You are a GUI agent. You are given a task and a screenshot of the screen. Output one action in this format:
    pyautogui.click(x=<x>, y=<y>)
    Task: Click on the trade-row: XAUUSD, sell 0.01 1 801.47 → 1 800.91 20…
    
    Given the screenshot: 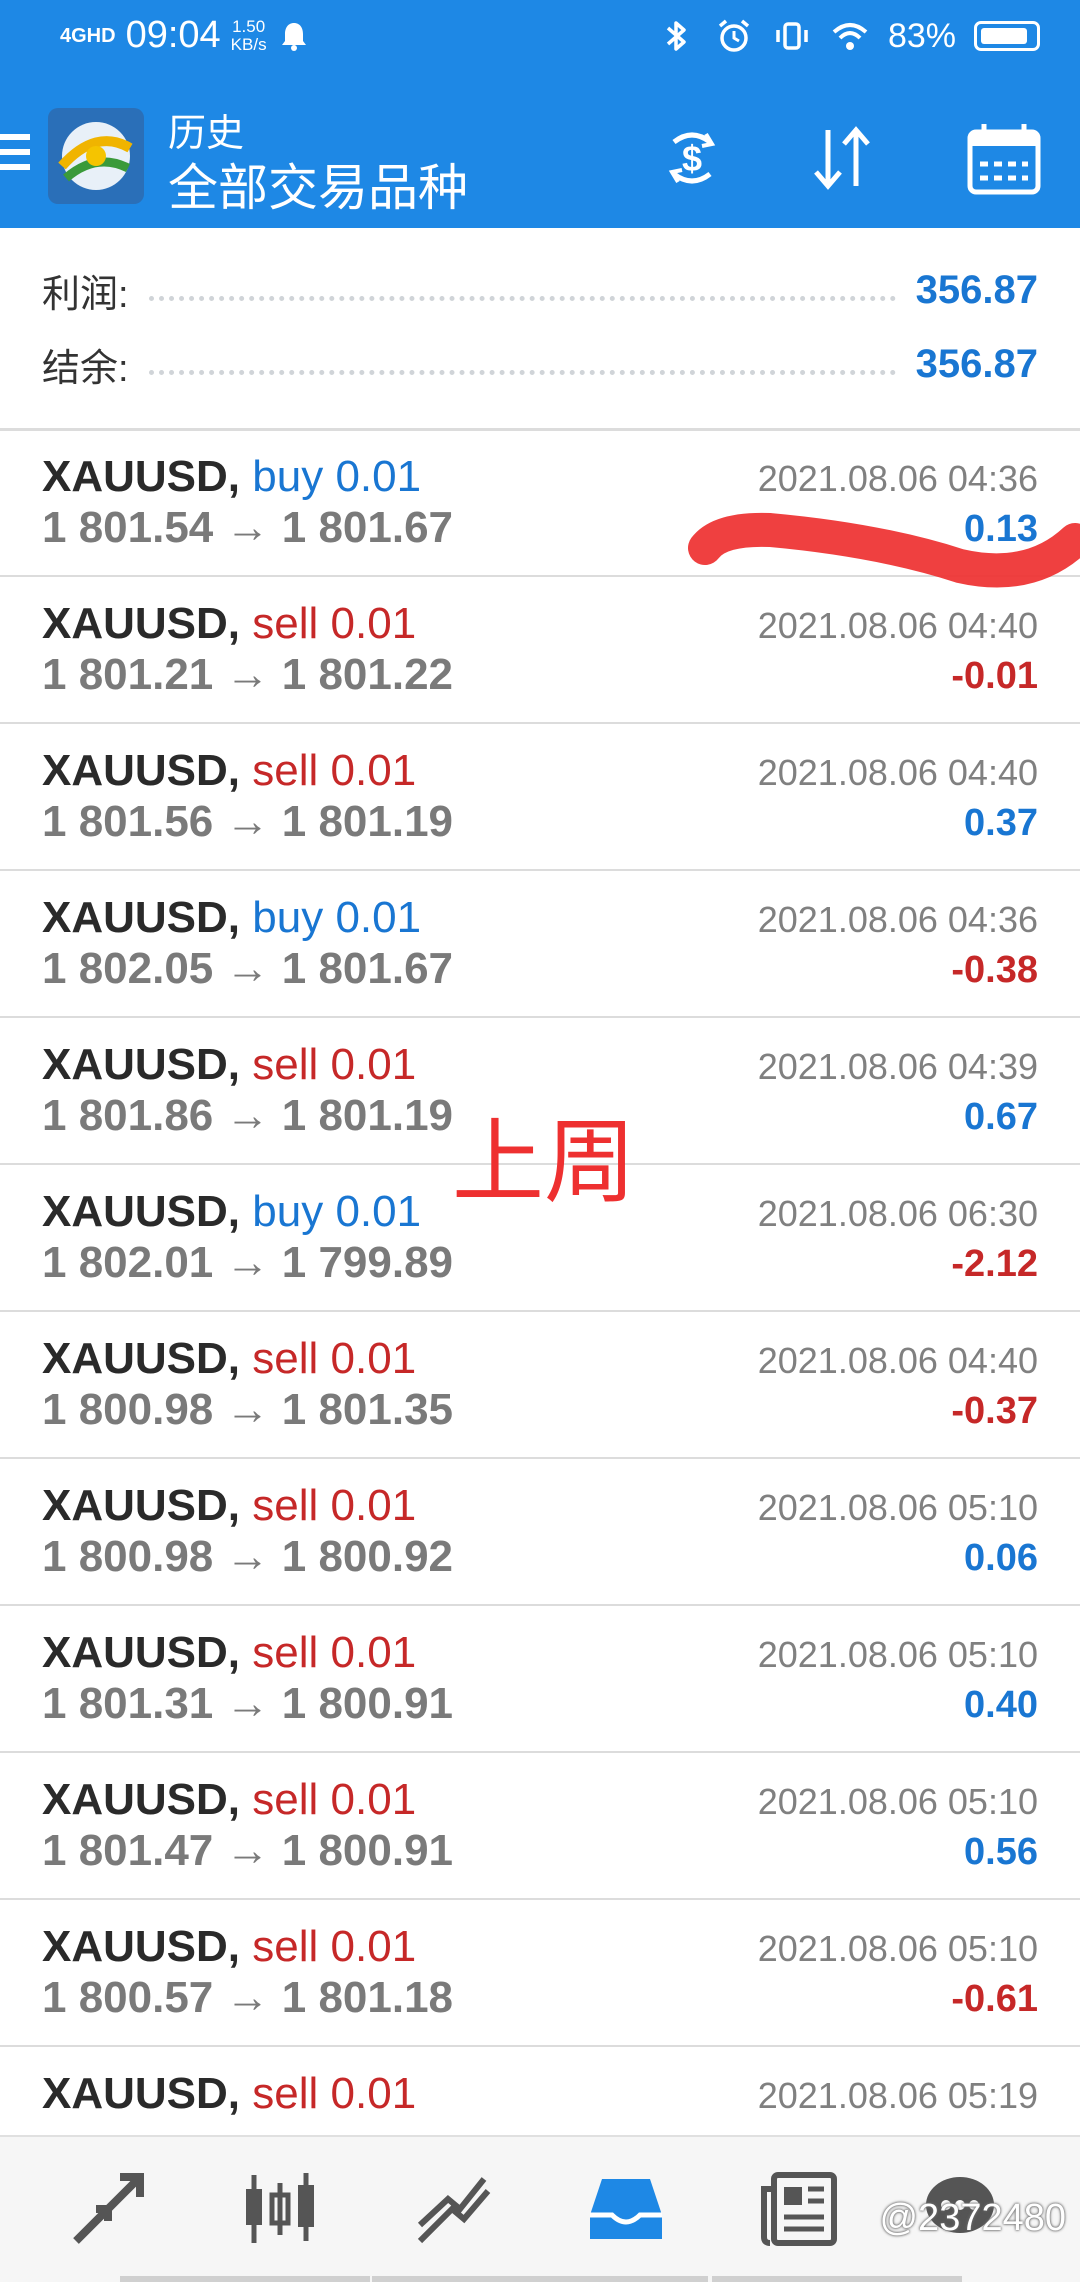 What is the action you would take?
    pyautogui.click(x=540, y=1826)
    